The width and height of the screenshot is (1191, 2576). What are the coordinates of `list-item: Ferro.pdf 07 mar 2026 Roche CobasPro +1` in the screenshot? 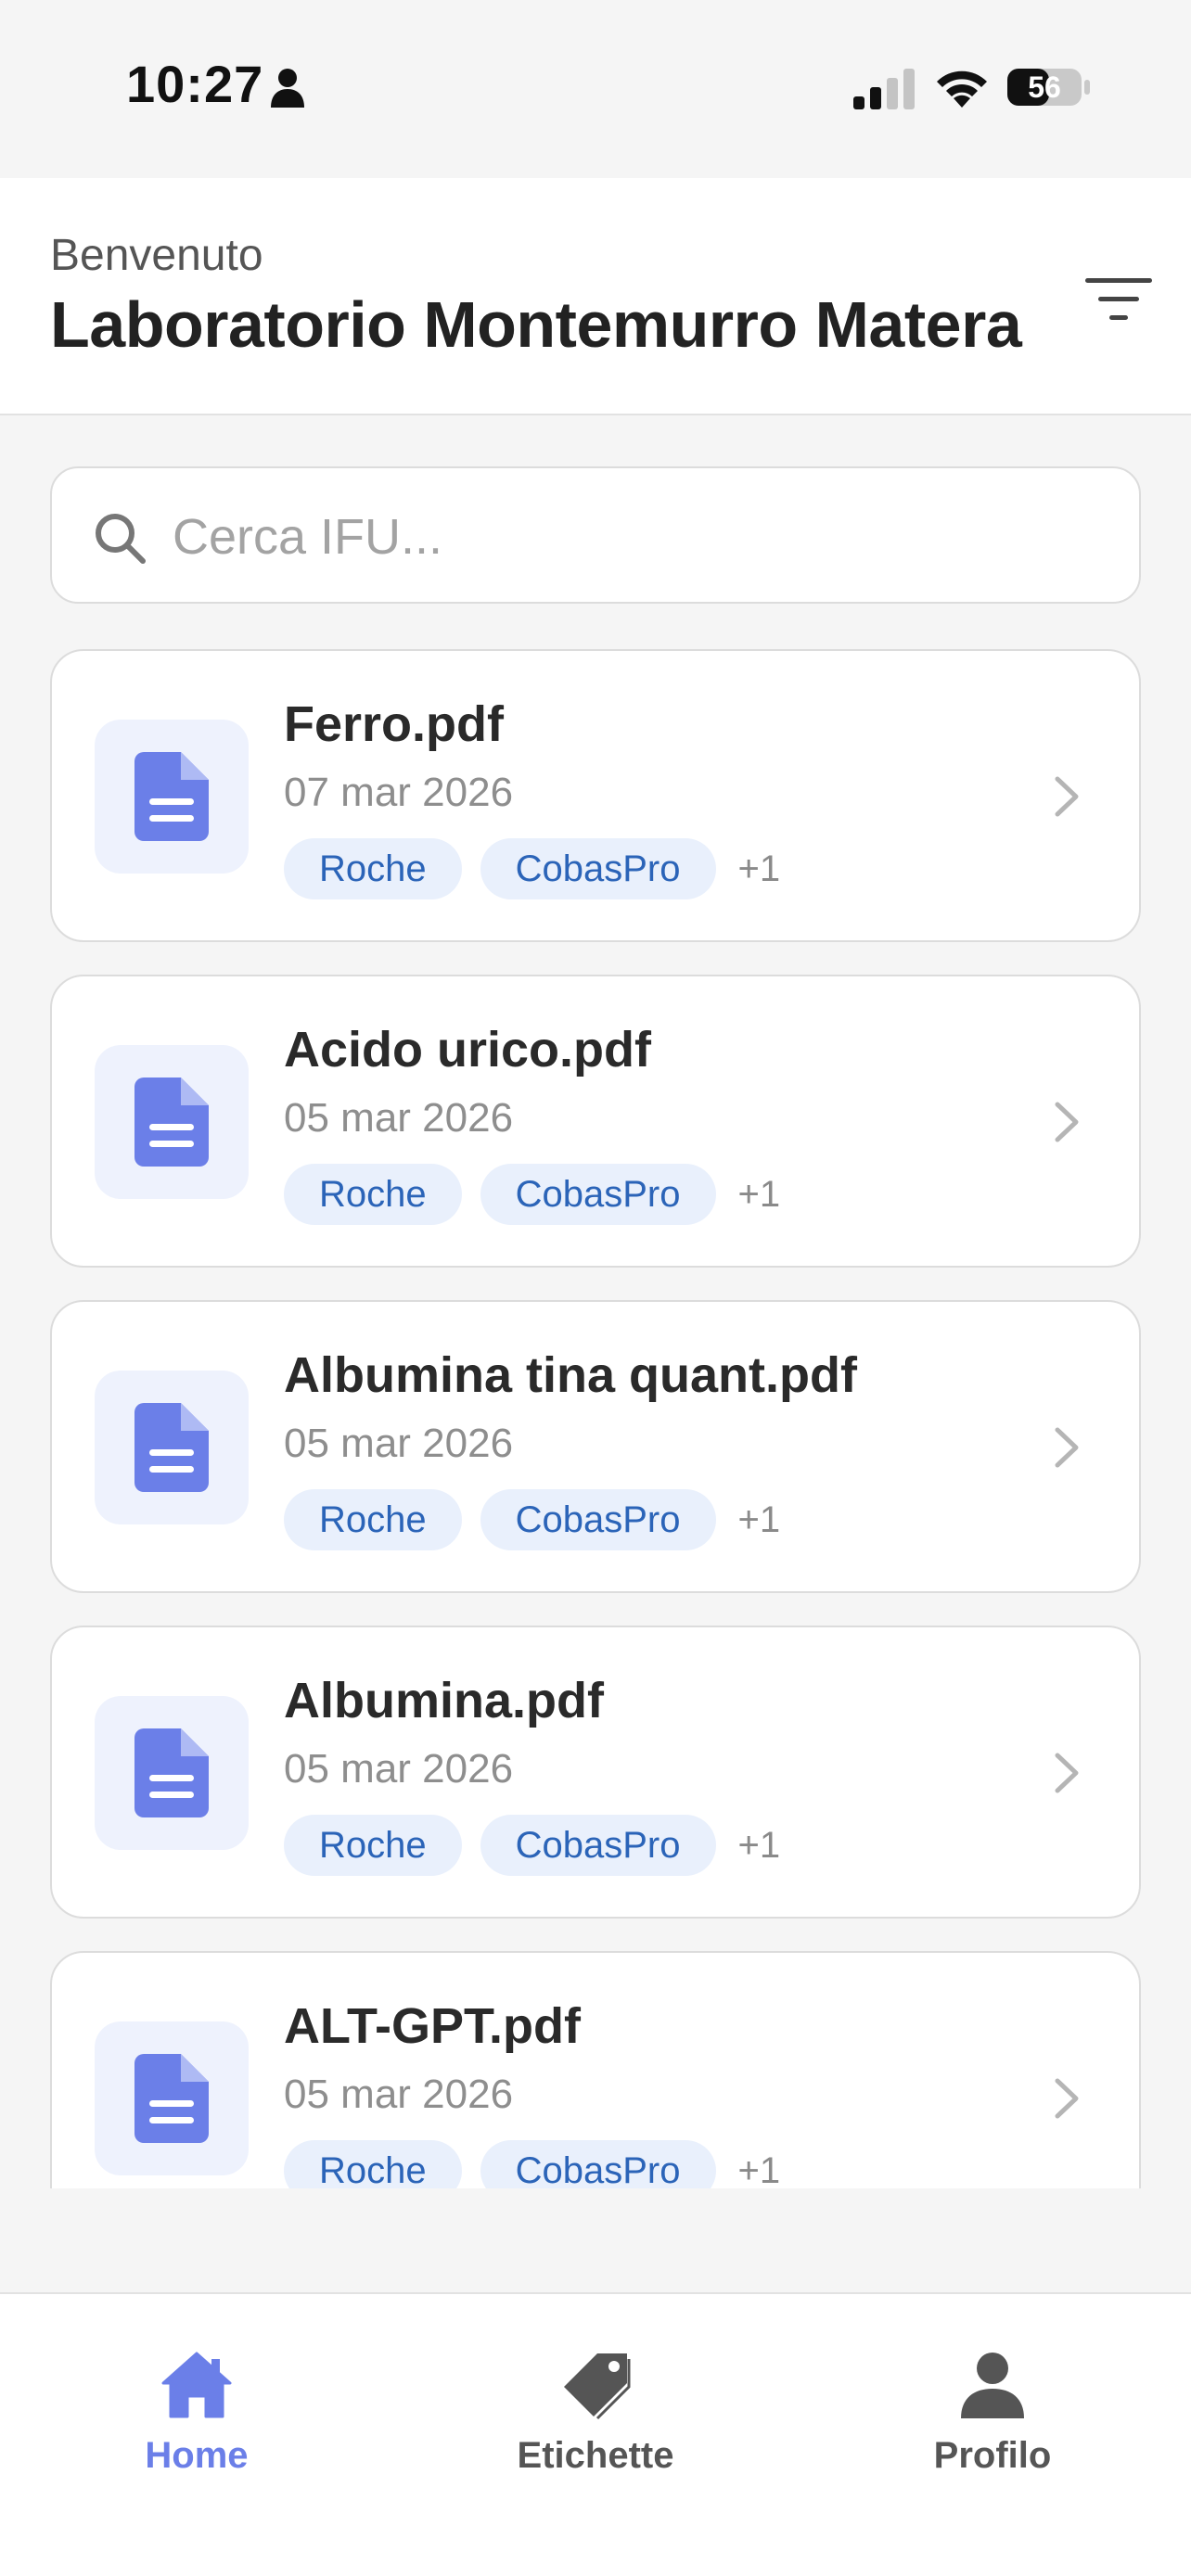 It's located at (595, 796).